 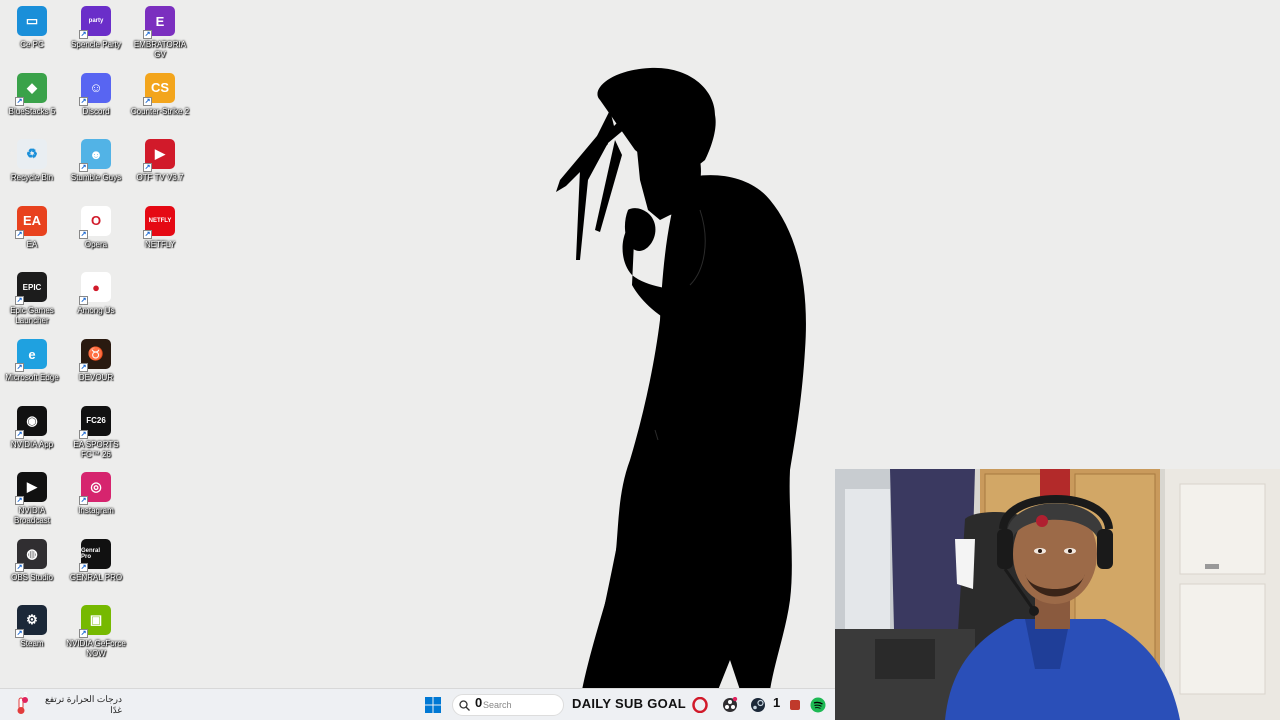 What do you see at coordinates (22, 705) in the screenshot?
I see `thermometer-icon` at bounding box center [22, 705].